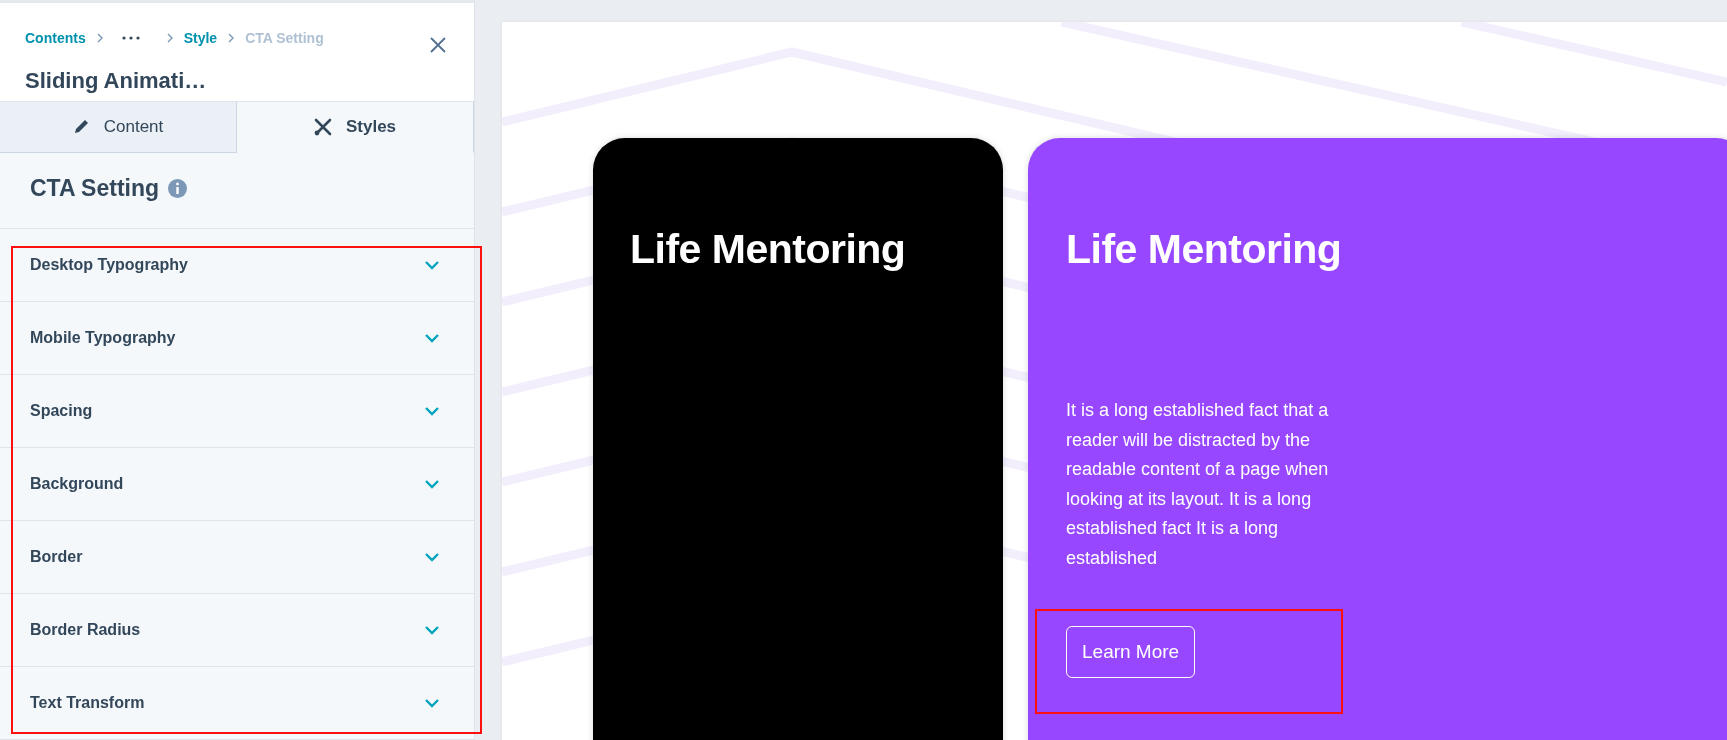 The height and width of the screenshot is (740, 1727). I want to click on accordion-label: Text Transform, so click(87, 703).